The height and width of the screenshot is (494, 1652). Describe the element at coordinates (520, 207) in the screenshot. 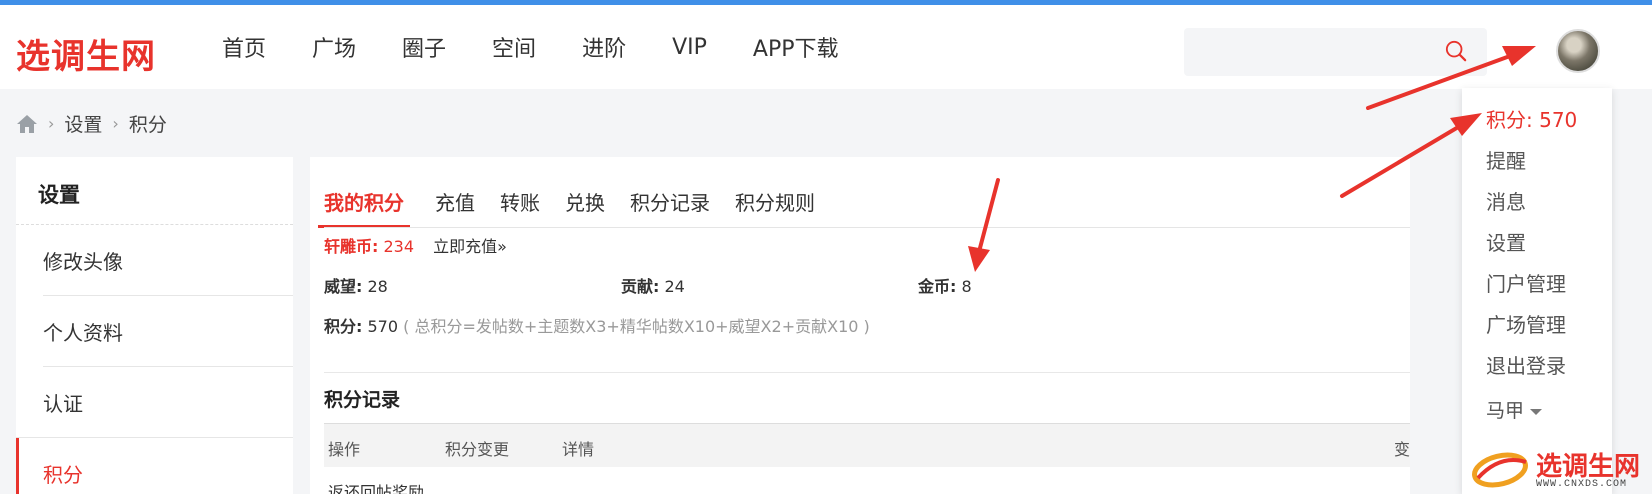

I see `tab-transfer: 转账` at that location.